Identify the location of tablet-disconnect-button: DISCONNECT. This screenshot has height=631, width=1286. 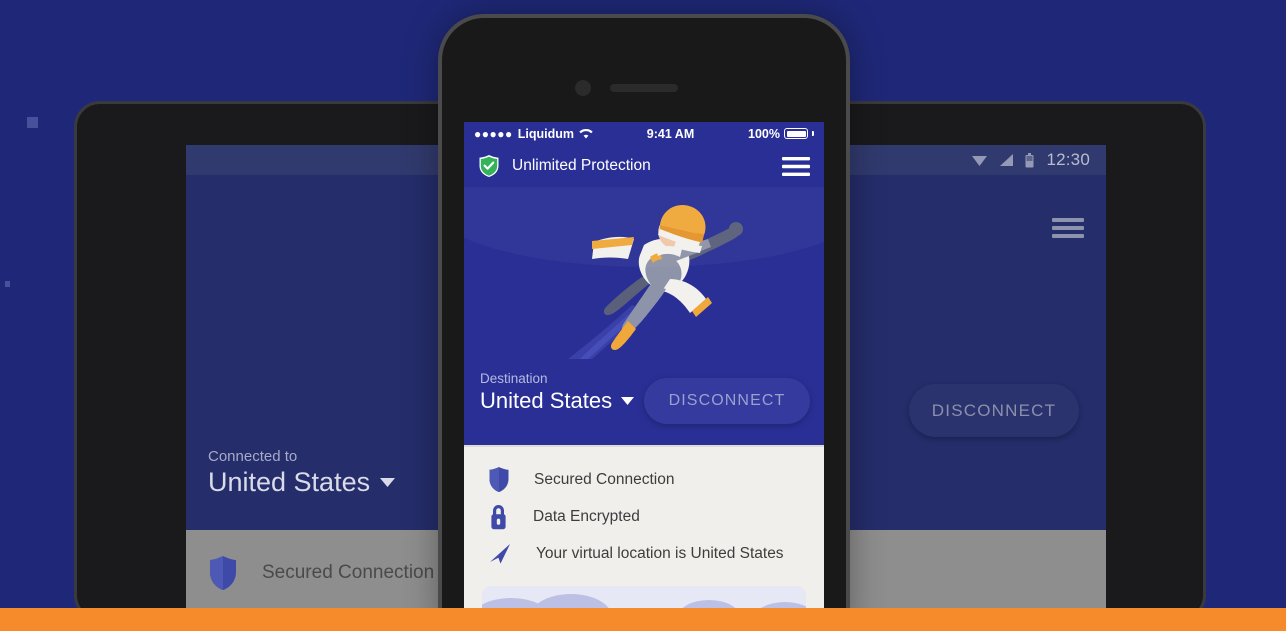
(994, 410).